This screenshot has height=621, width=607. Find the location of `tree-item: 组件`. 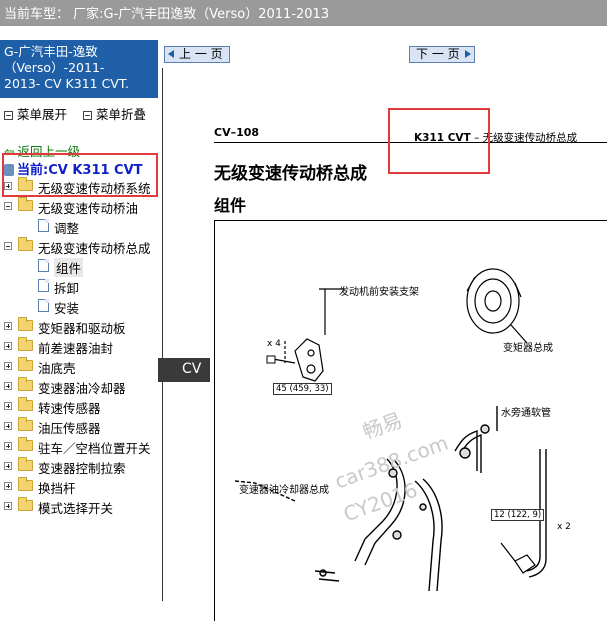

tree-item: 组件 is located at coordinates (79, 266).